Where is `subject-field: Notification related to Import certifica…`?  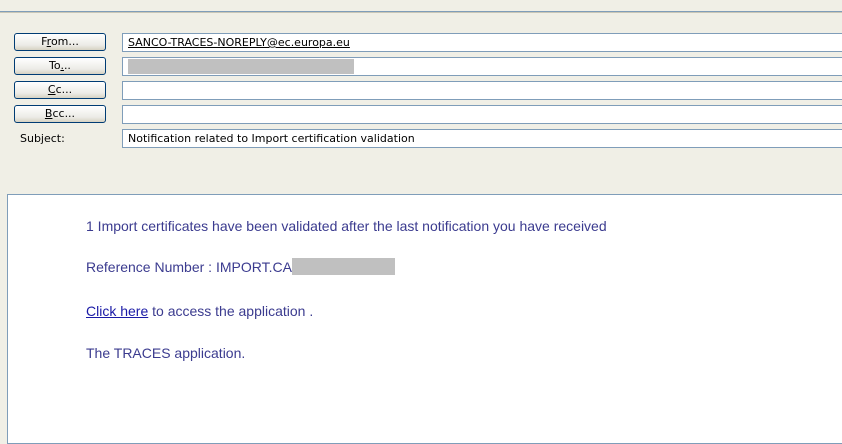 subject-field: Notification related to Import certifica… is located at coordinates (482, 138).